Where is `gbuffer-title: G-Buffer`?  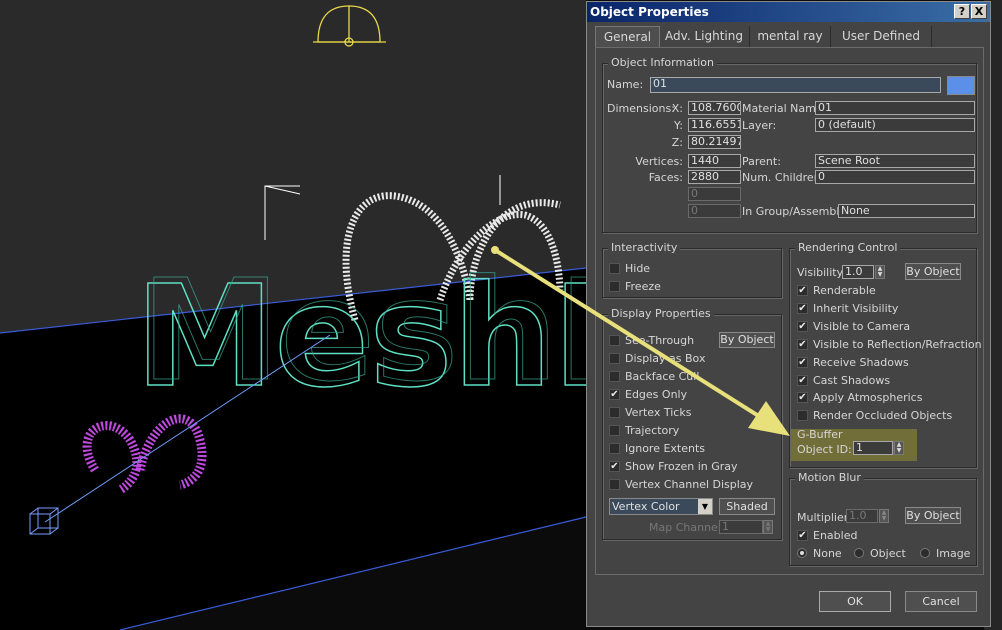 gbuffer-title: G-Buffer is located at coordinates (820, 434).